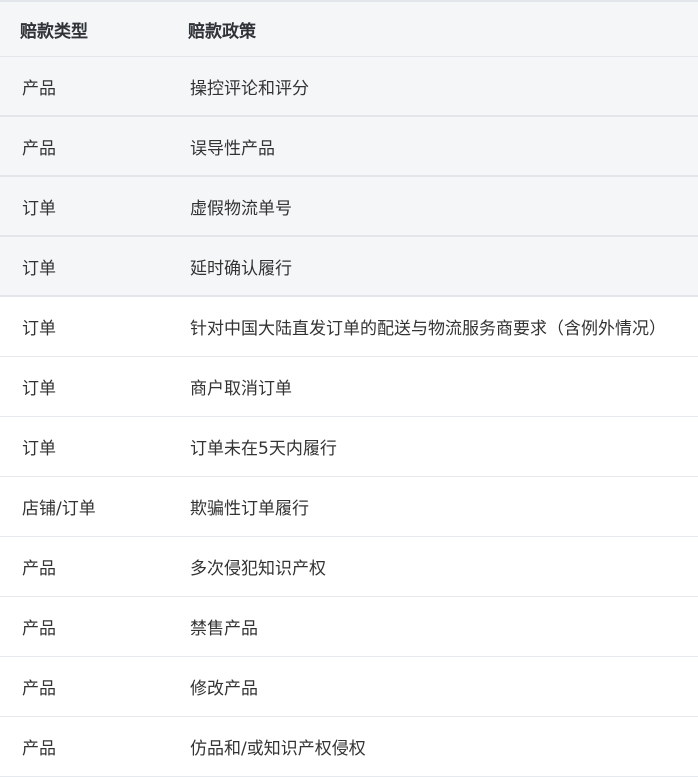 This screenshot has width=698, height=777. Describe the element at coordinates (278, 749) in the screenshot. I see `row-policy-cell: 仿品和/或知识产权侵权` at that location.